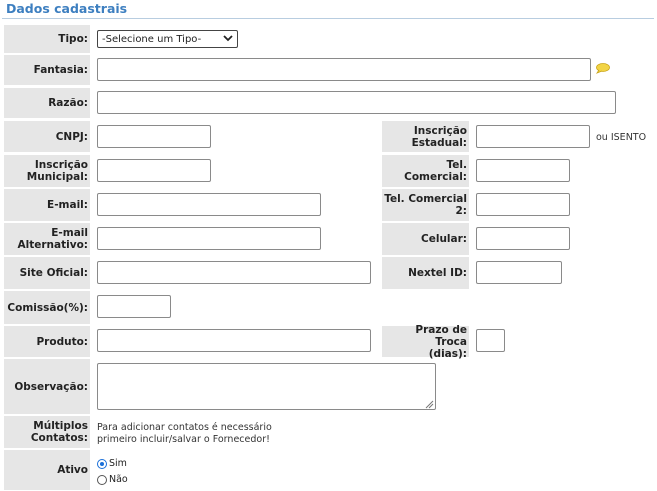 The width and height of the screenshot is (657, 491). I want to click on radio-unchecked-icon, so click(102, 479).